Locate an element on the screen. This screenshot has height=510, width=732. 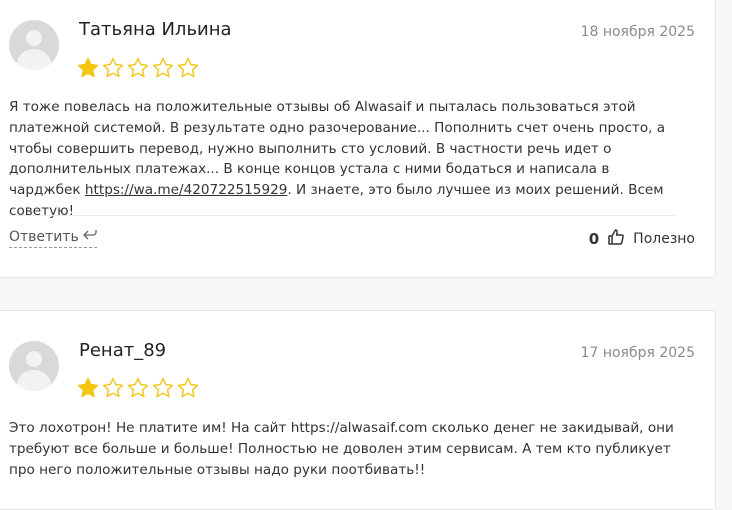
reply-arrow-icon is located at coordinates (89, 237).